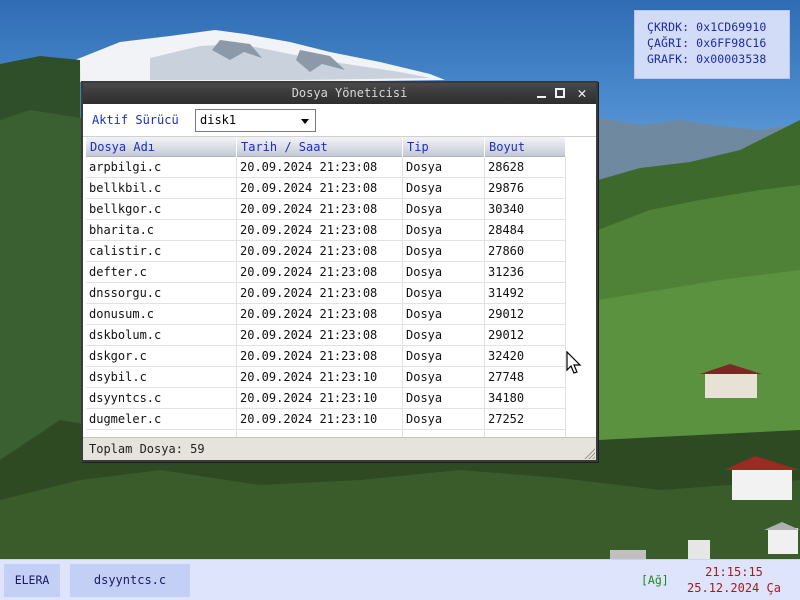  I want to click on table-row: dugmeler.c 20.09.2024 21:23:10 Dosya 27252, so click(326, 419).